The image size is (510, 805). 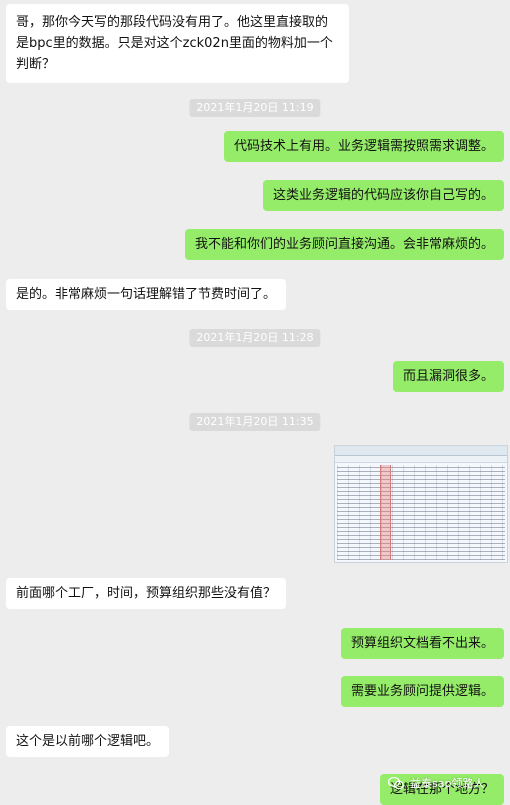 I want to click on wechat-icon, so click(x=396, y=783).